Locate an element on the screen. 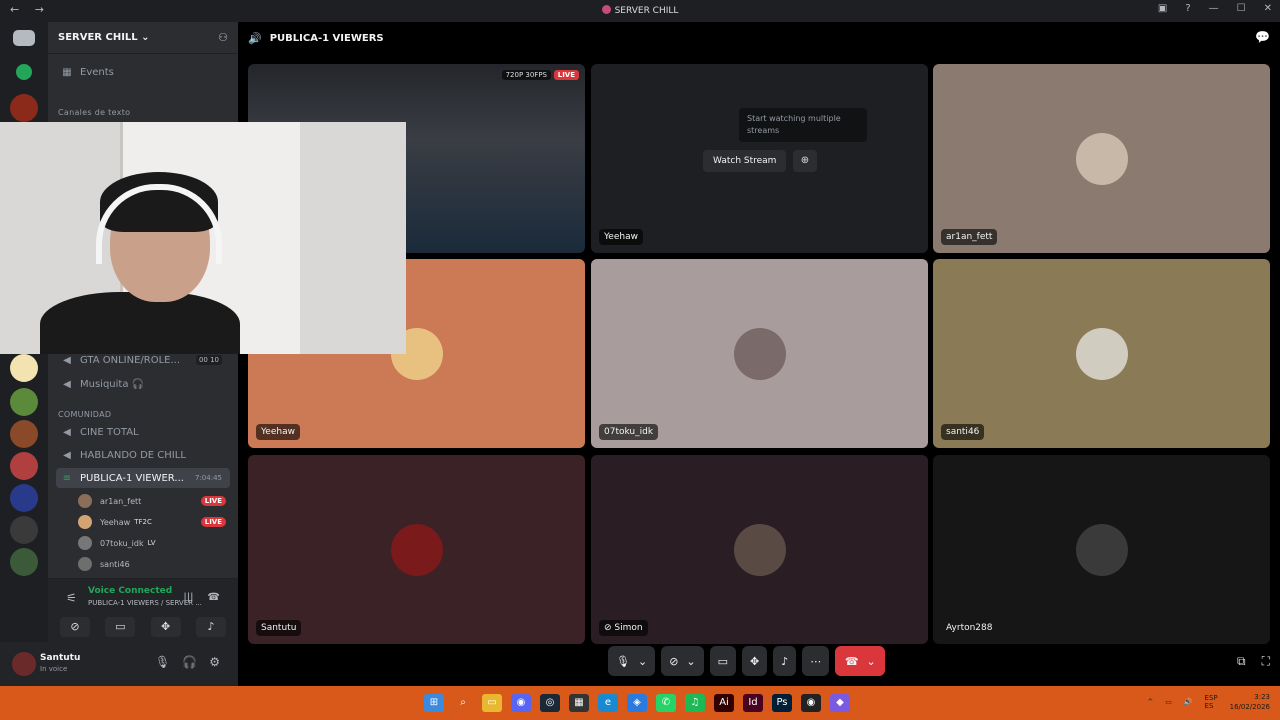 The width and height of the screenshot is (1280, 720). arlan-tile: ar1an_fett is located at coordinates (1101, 158).